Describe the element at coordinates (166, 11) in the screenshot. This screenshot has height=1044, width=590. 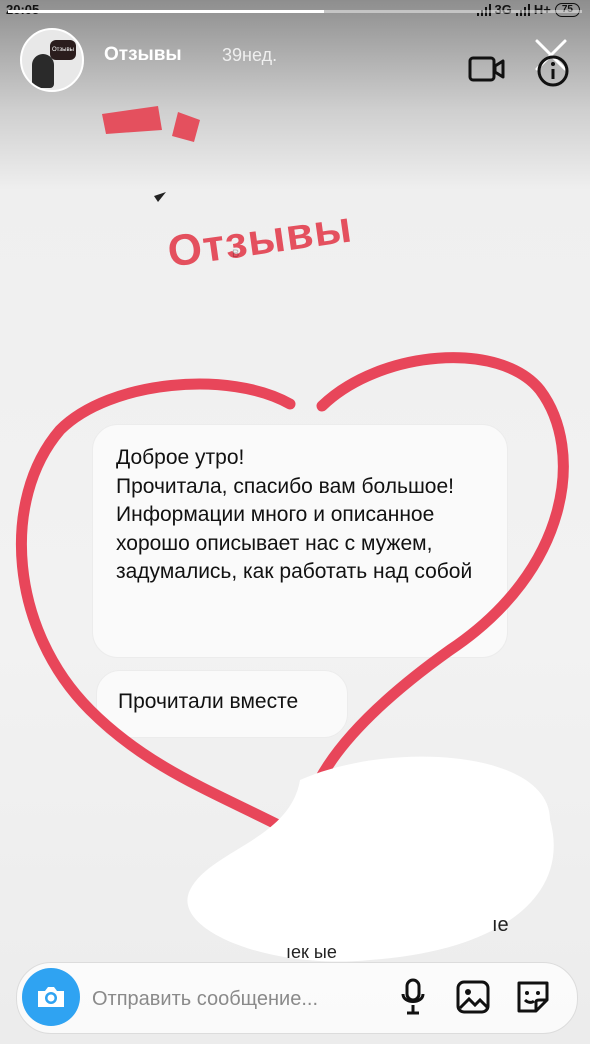
I see `story-progress-fill` at that location.